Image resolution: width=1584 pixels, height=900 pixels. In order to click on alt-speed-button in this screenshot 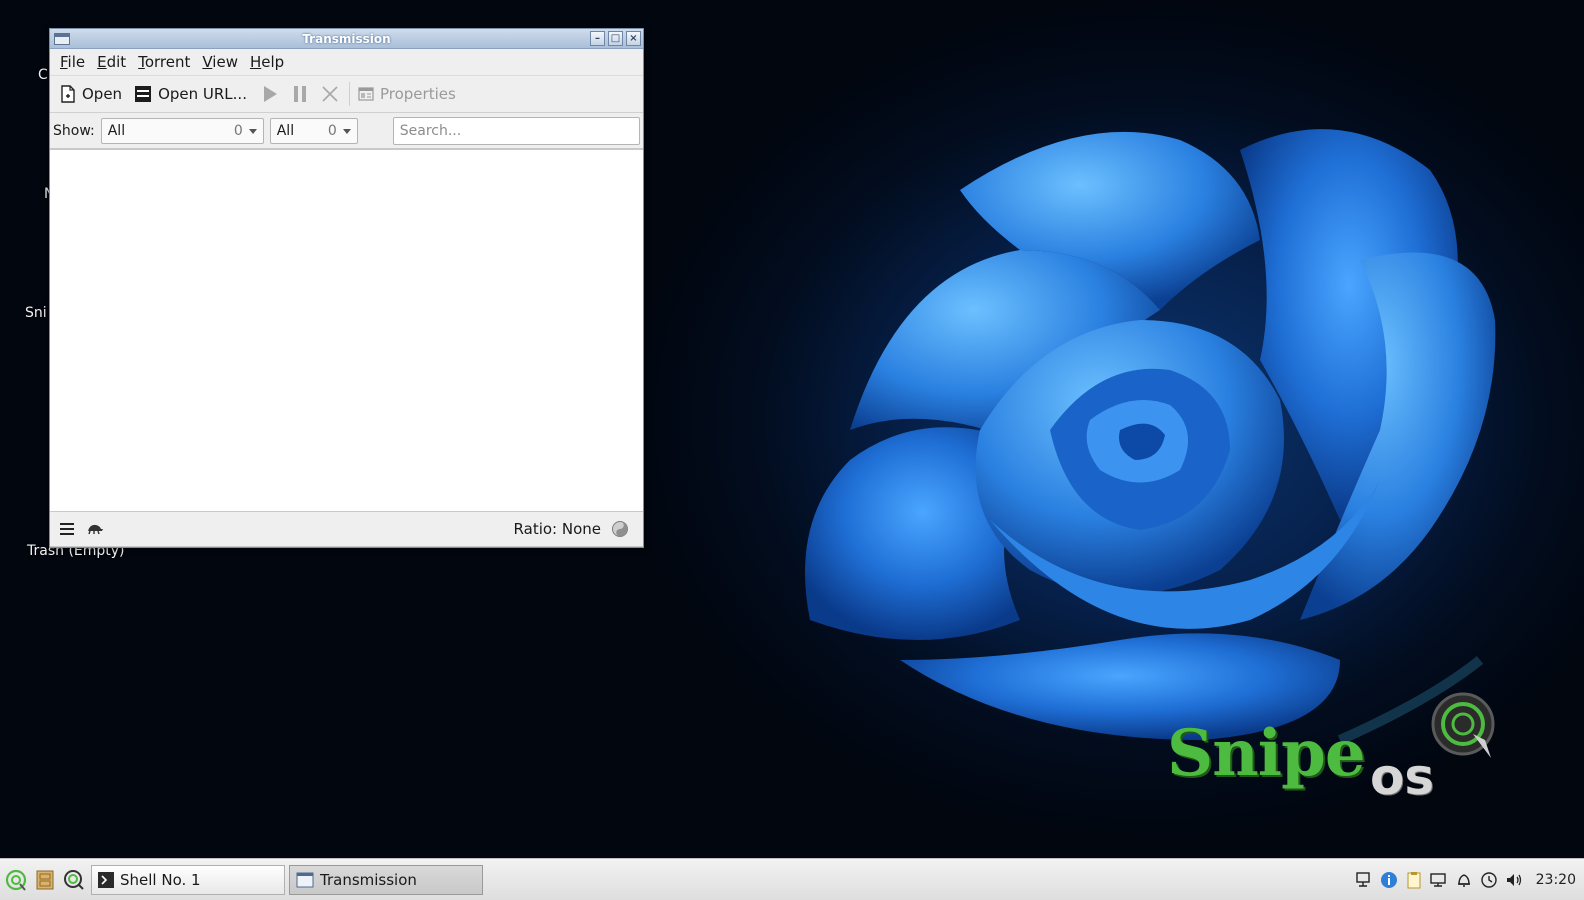, I will do `click(95, 529)`.